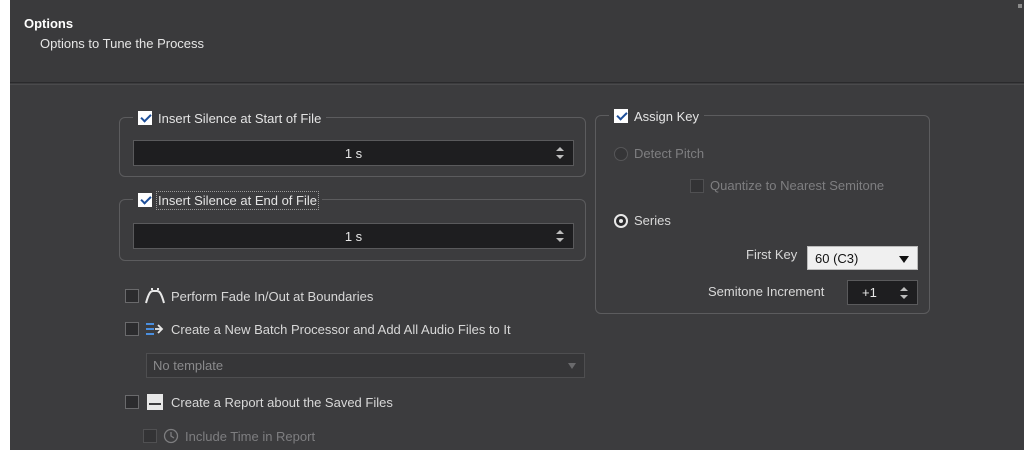 This screenshot has height=450, width=1024. Describe the element at coordinates (155, 402) in the screenshot. I see `report-icon` at that location.